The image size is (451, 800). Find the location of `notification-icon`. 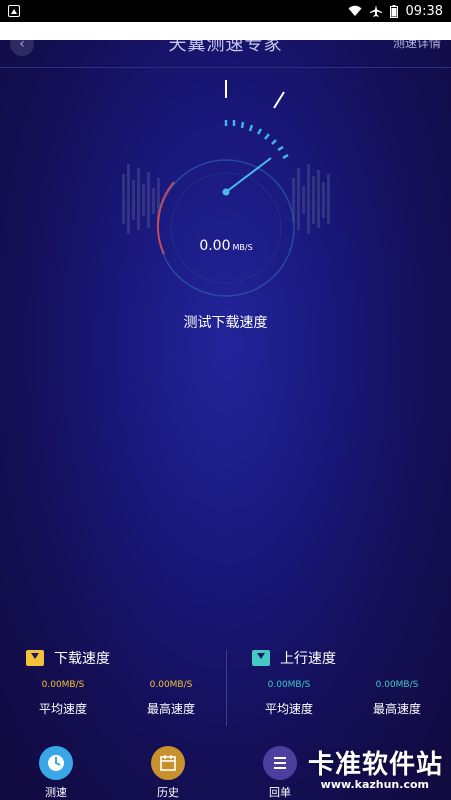

notification-icon is located at coordinates (14, 11).